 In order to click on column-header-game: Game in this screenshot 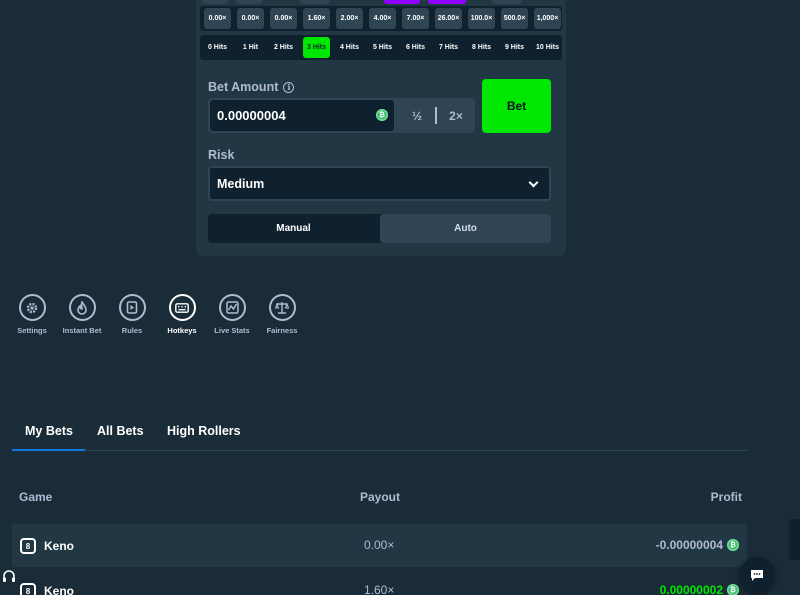, I will do `click(36, 497)`.